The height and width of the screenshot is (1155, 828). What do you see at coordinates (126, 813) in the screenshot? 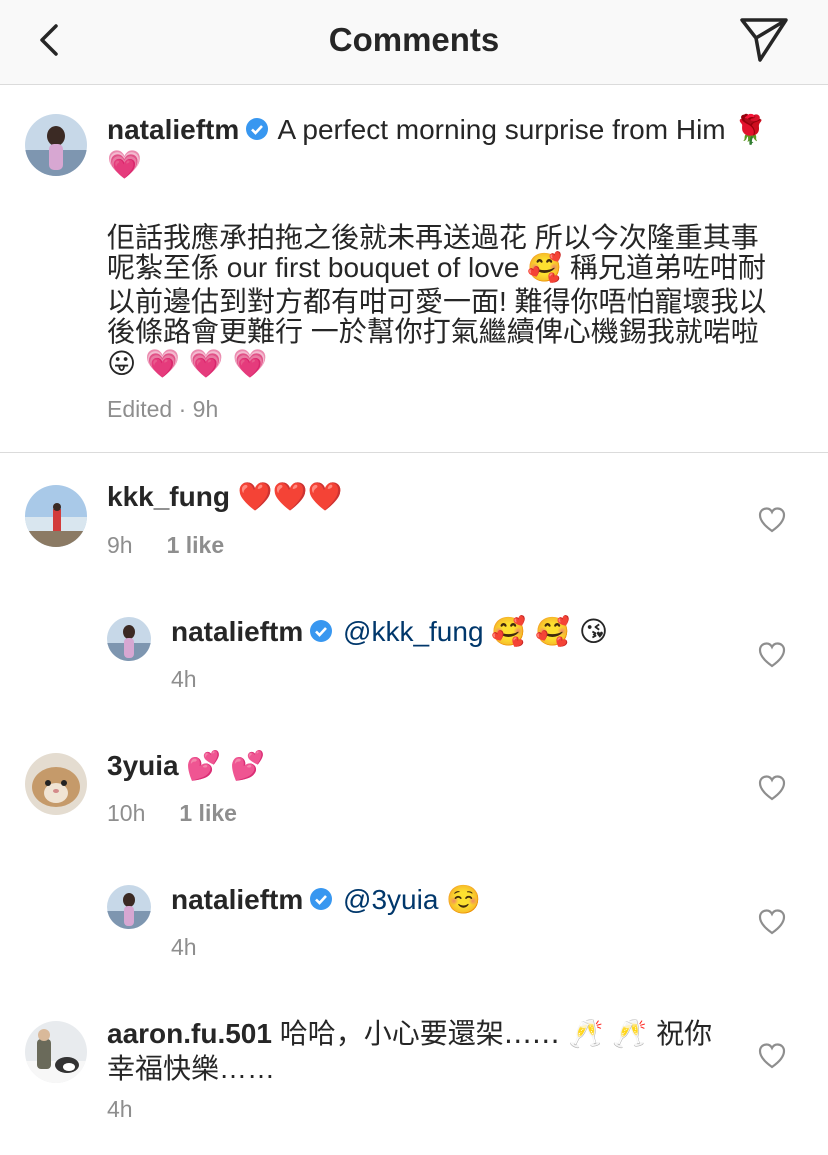
I see `comment-time: 10h` at bounding box center [126, 813].